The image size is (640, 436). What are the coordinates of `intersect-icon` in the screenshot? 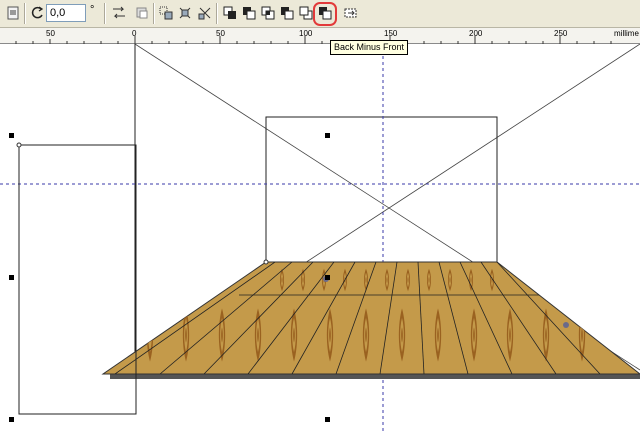 It's located at (268, 13).